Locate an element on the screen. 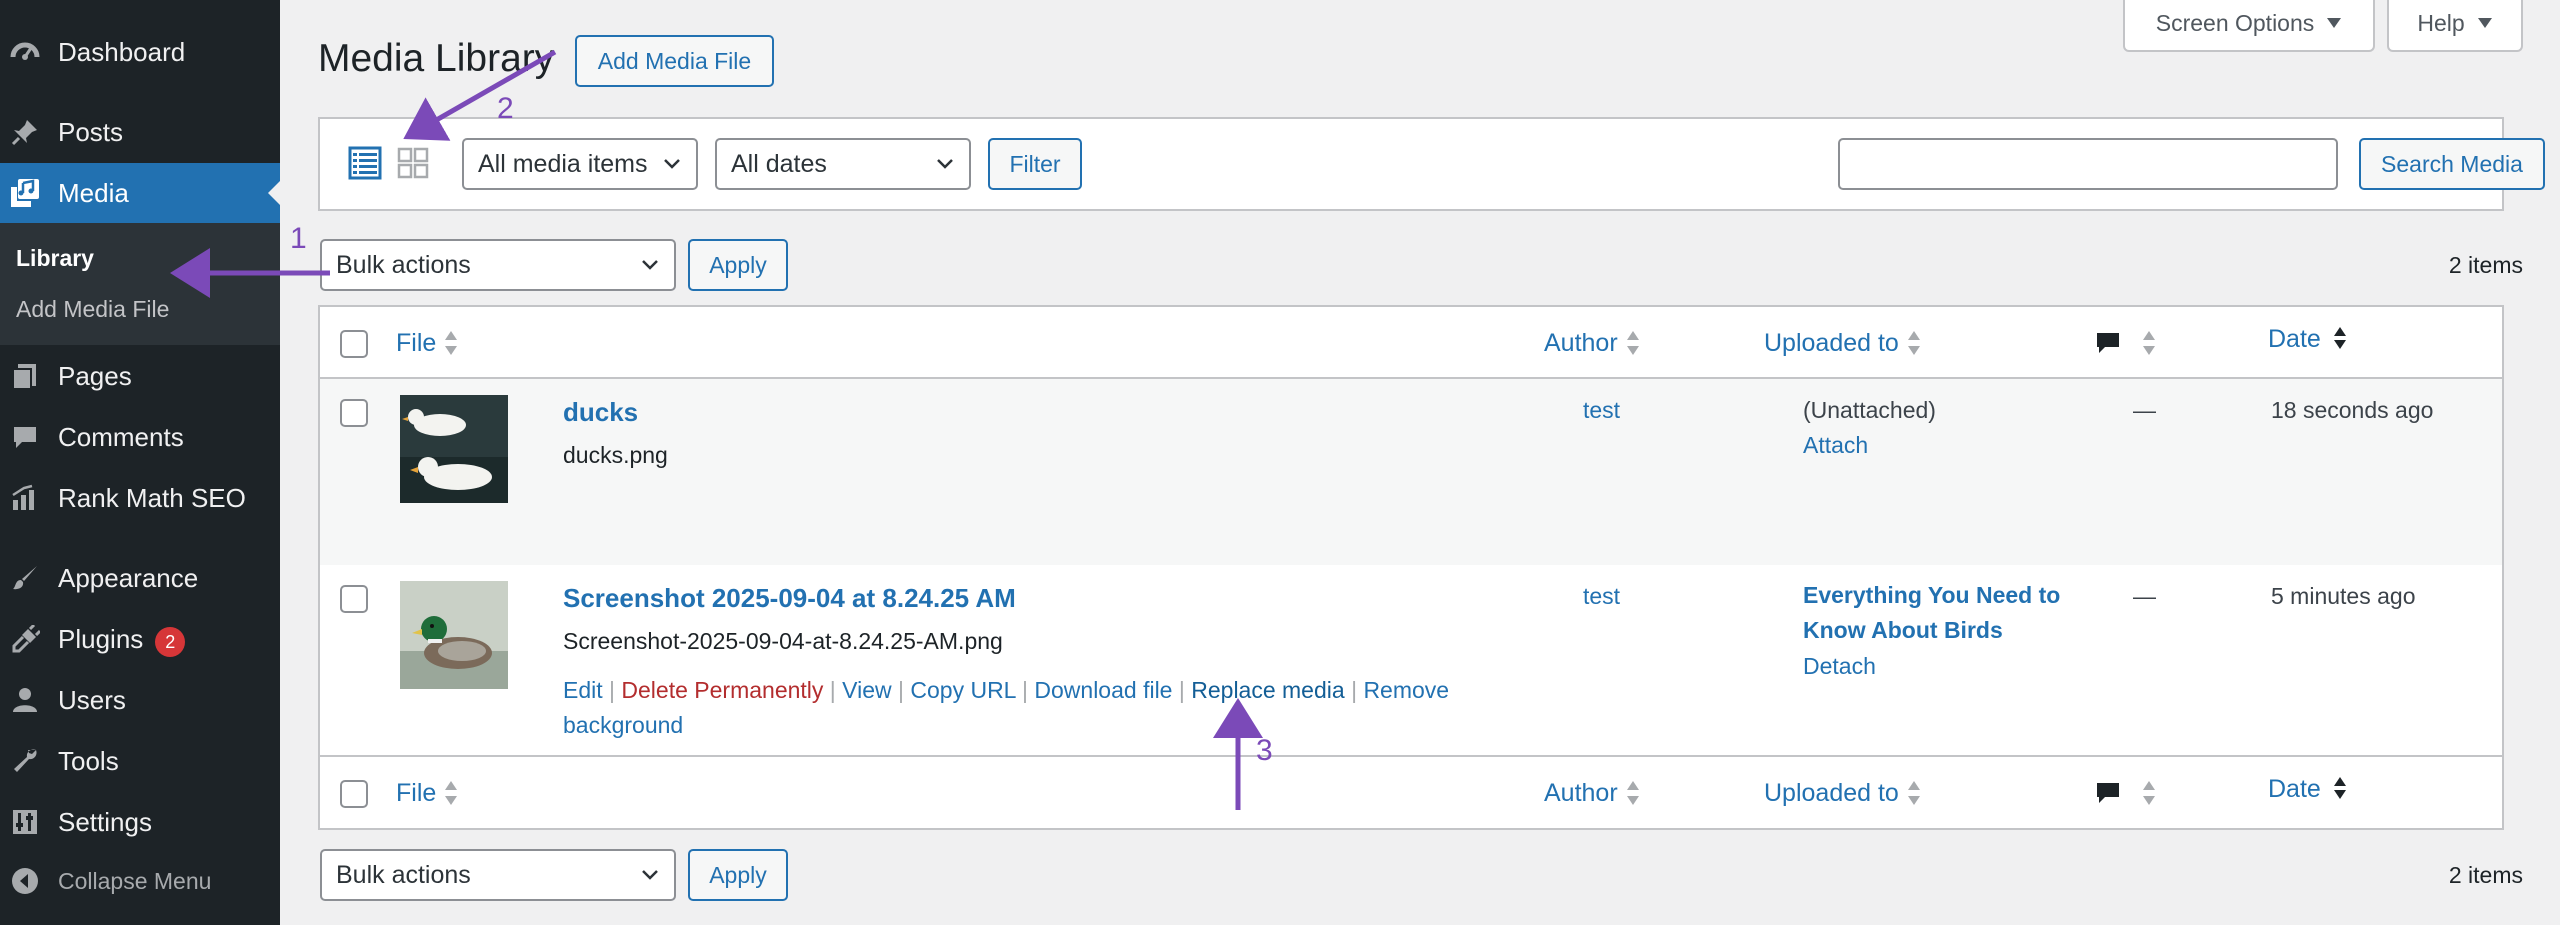 The image size is (2560, 925). sidebar-item-tools: Tools is located at coordinates (140, 761).